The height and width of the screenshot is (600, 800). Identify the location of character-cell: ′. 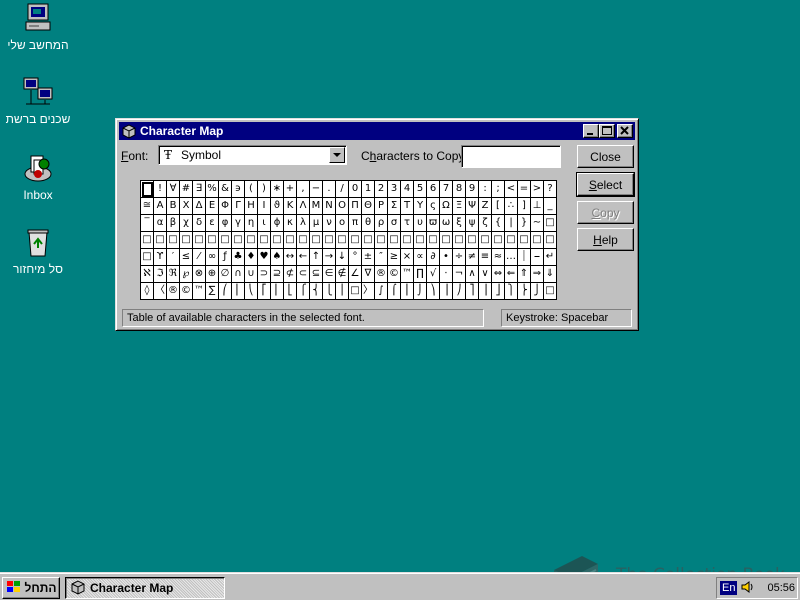
(173, 257).